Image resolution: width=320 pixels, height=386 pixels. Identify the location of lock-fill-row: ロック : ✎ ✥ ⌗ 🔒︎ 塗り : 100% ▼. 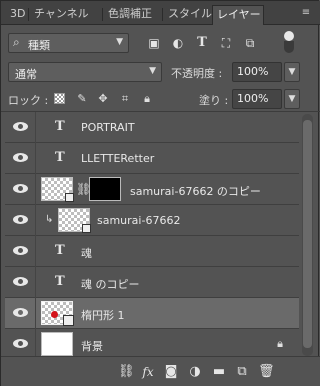
(160, 99).